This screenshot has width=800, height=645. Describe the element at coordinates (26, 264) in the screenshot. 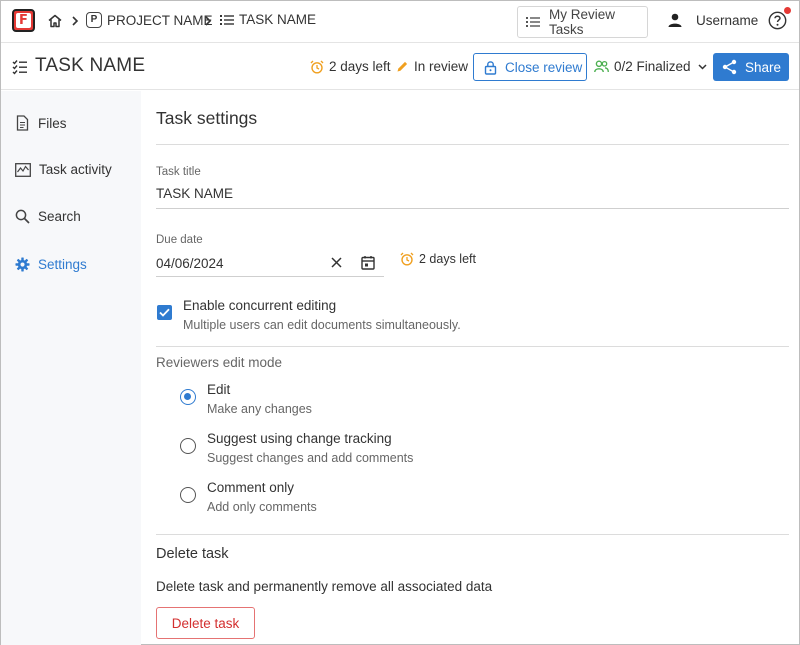

I see `gear-icon` at that location.